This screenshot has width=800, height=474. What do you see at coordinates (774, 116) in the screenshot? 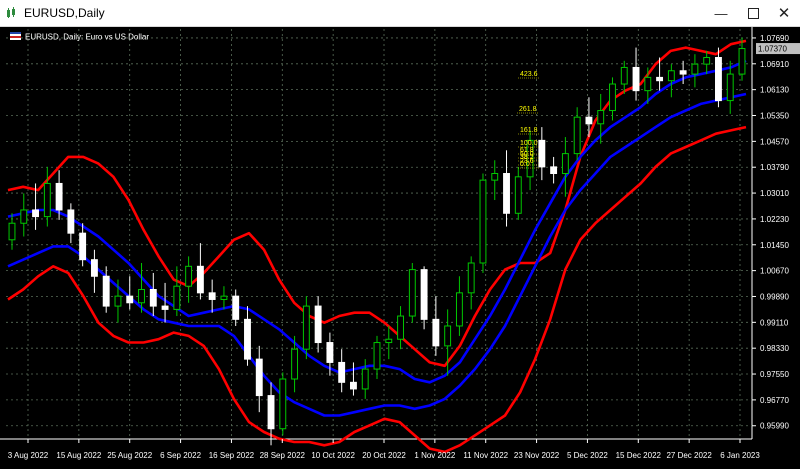
I see `price-tick-label: 1.05350` at bounding box center [774, 116].